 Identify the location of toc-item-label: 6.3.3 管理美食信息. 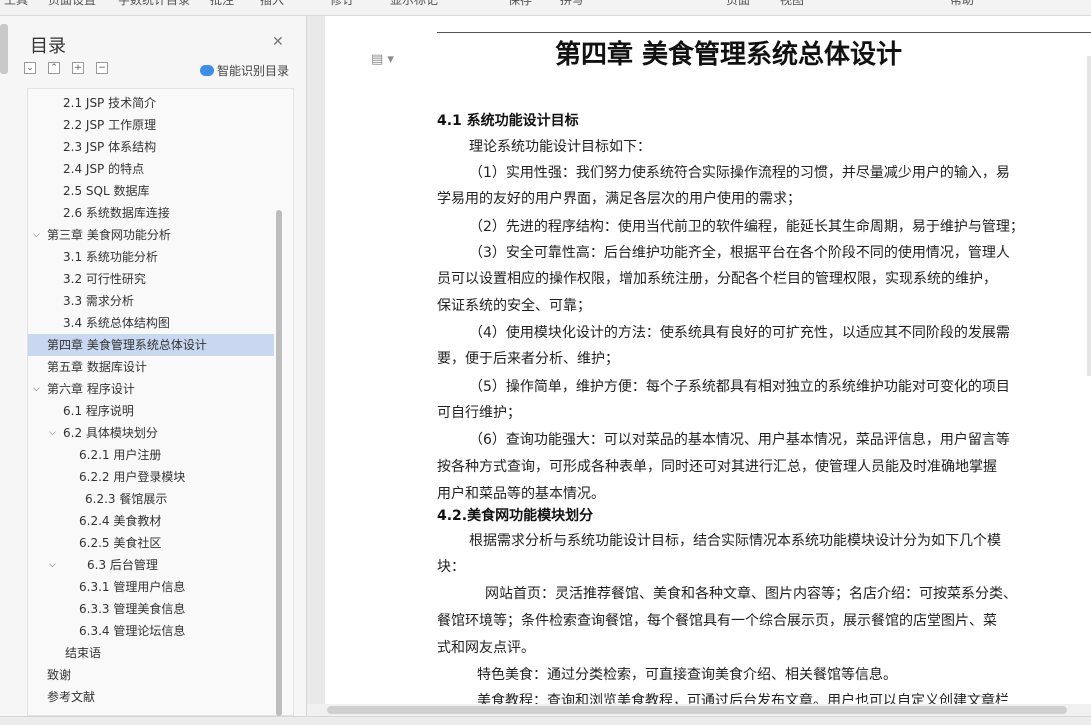
(132, 609).